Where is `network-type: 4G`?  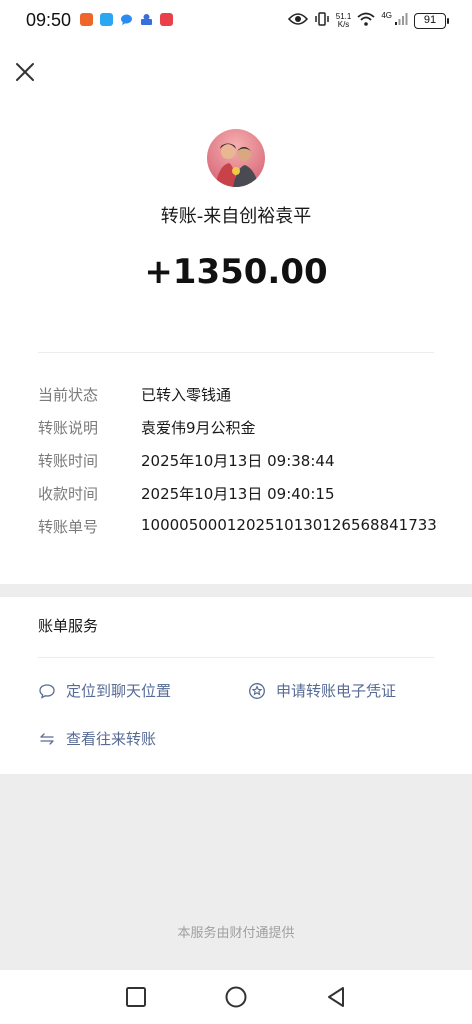 network-type: 4G is located at coordinates (386, 15).